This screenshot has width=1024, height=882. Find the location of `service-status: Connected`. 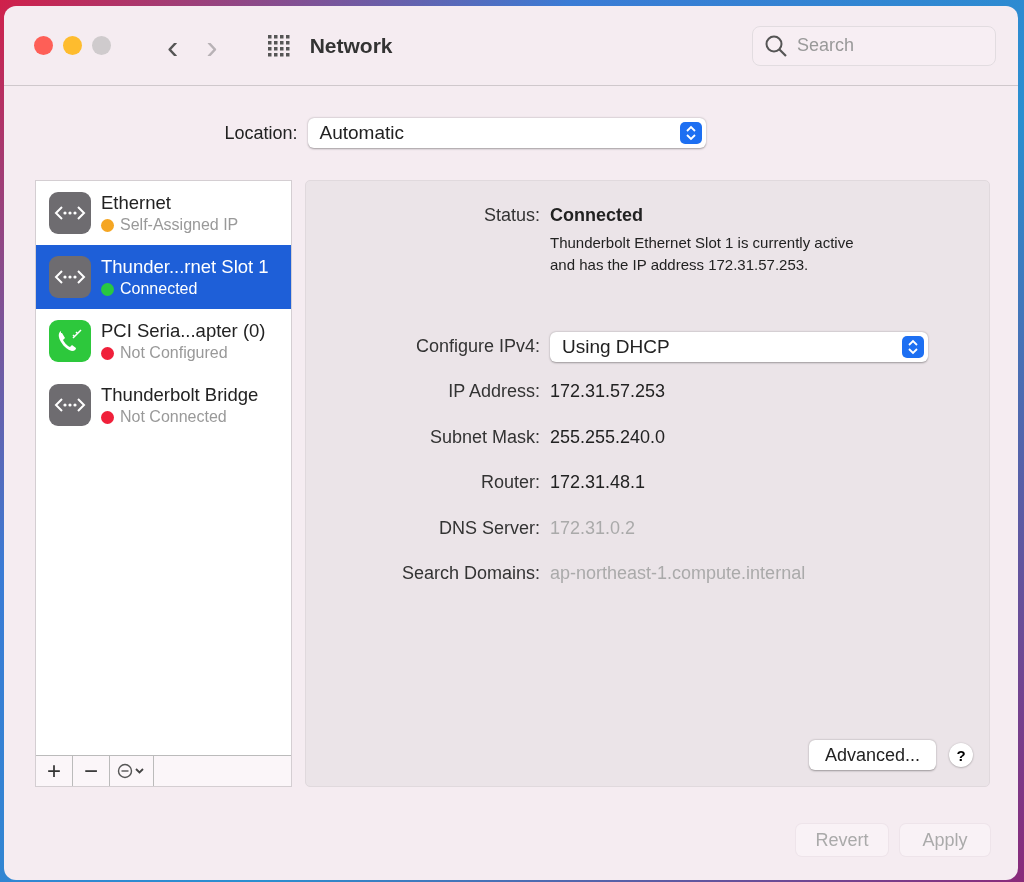

service-status: Connected is located at coordinates (159, 289).